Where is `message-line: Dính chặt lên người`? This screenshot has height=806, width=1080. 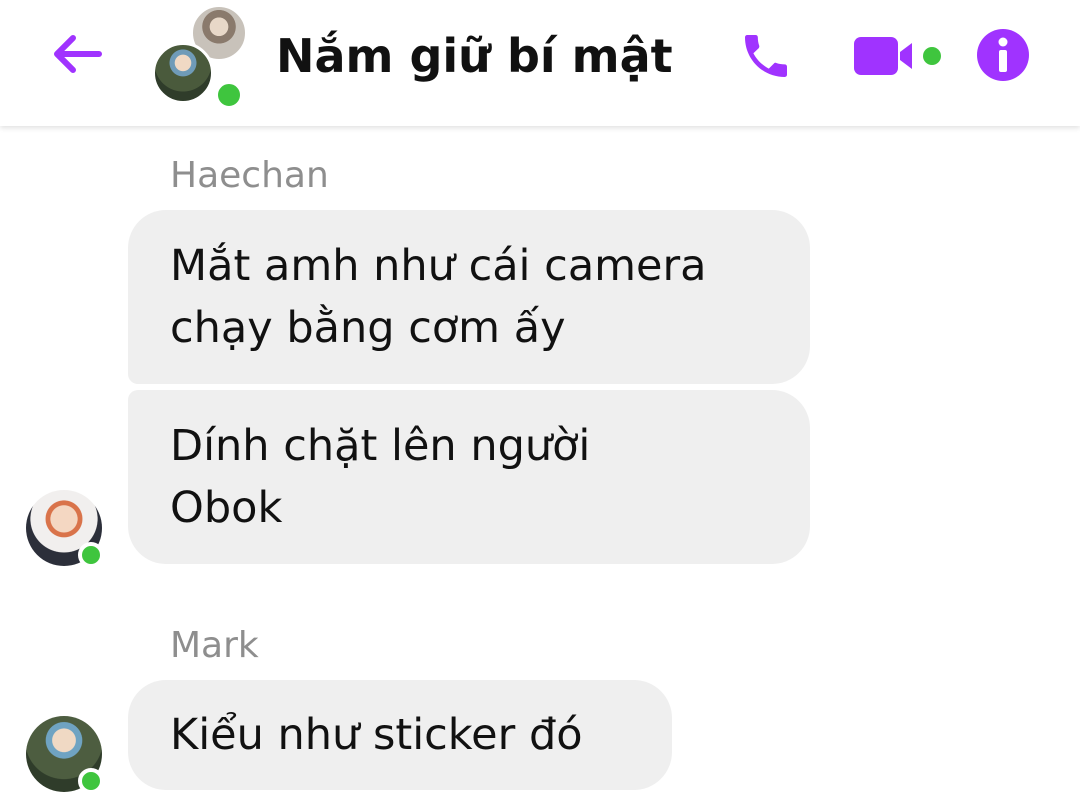 message-line: Dính chặt lên người is located at coordinates (380, 446).